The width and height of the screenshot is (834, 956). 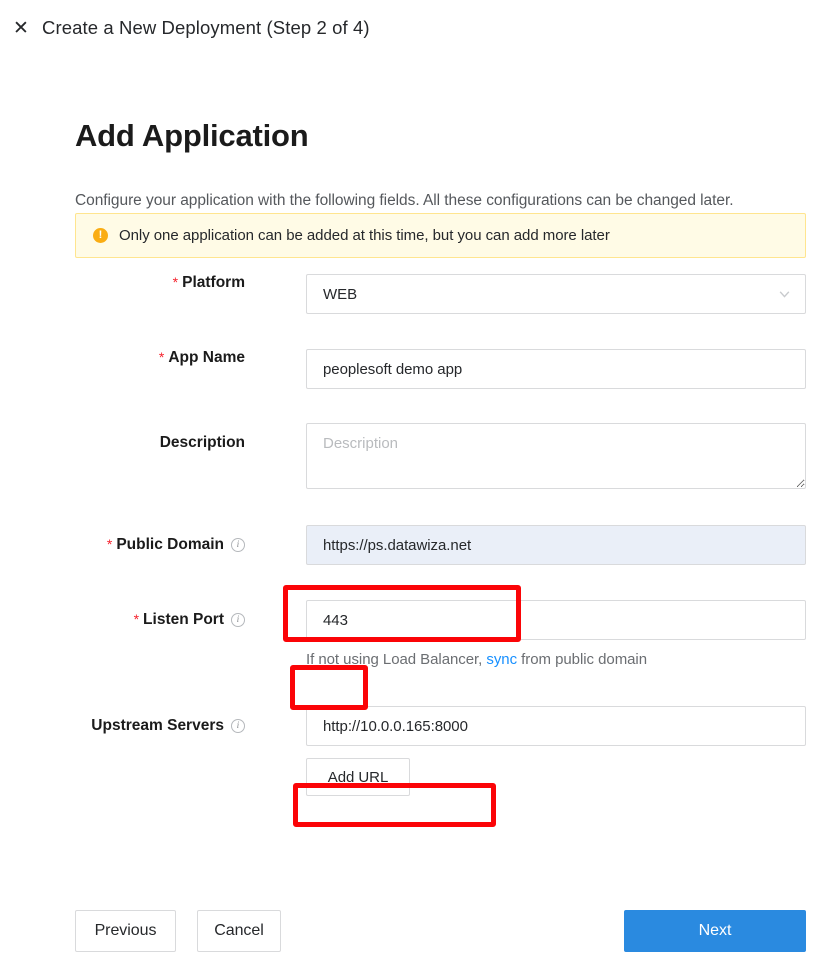 I want to click on description-textarea, so click(x=556, y=456).